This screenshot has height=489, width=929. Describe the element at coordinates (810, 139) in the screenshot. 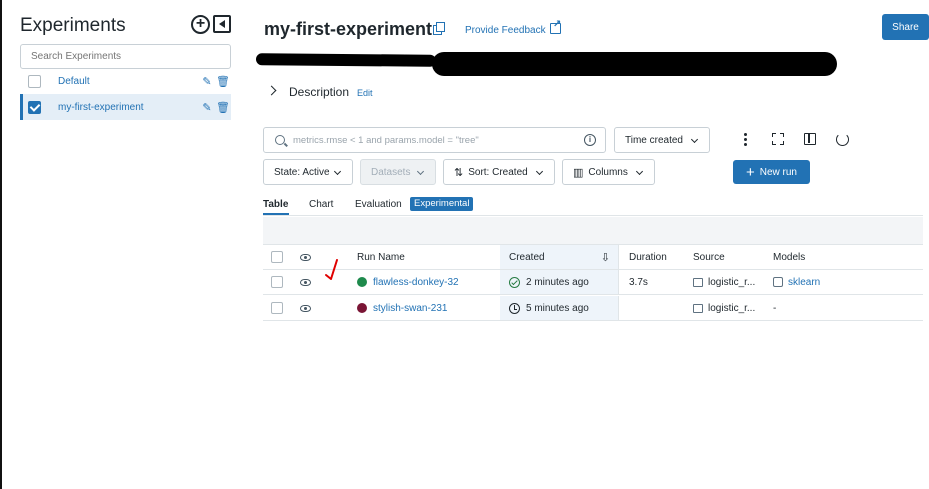

I see `side-panel-icon` at that location.